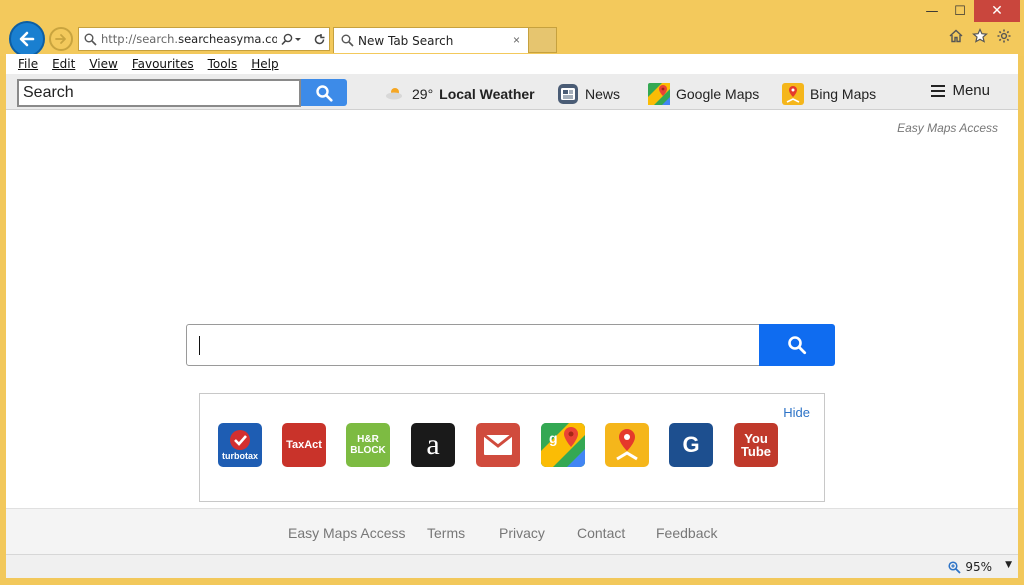 Image resolution: width=1024 pixels, height=585 pixels. I want to click on svg-text: g, so click(553, 438).